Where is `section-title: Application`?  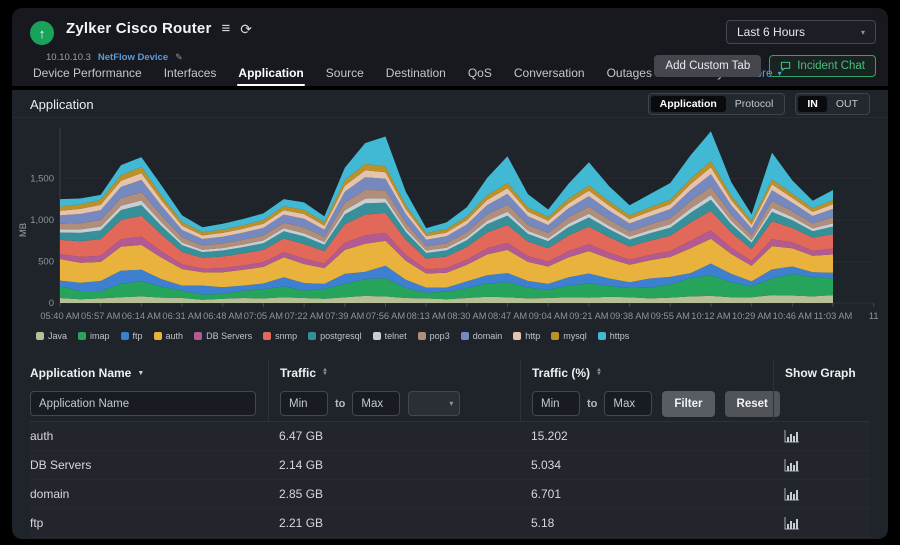
section-title: Application is located at coordinates (62, 104).